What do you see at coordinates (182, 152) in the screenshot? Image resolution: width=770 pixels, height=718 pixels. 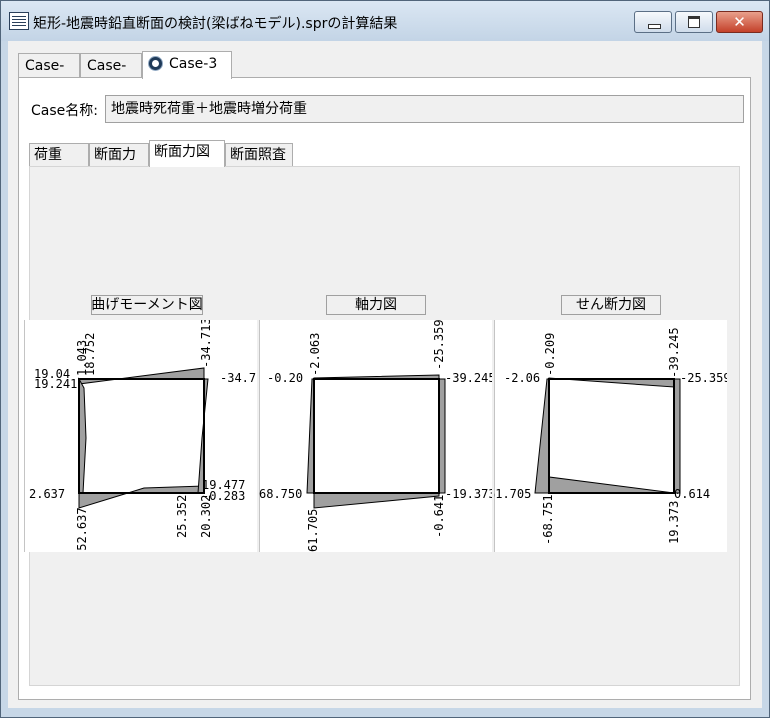 I see `tab-label: 断面力図` at bounding box center [182, 152].